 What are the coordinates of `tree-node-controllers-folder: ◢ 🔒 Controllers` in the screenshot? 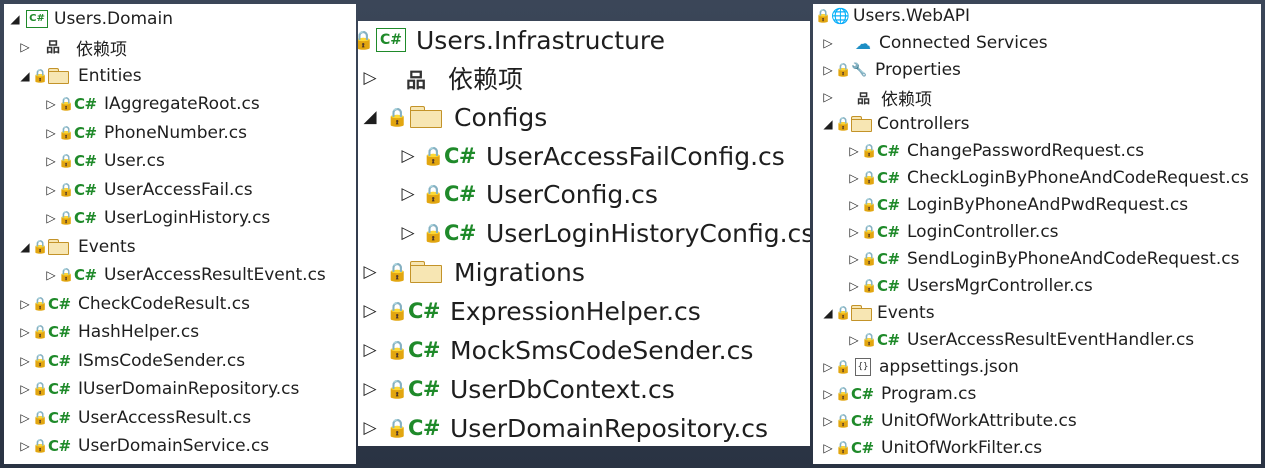 It's located at (895, 124).